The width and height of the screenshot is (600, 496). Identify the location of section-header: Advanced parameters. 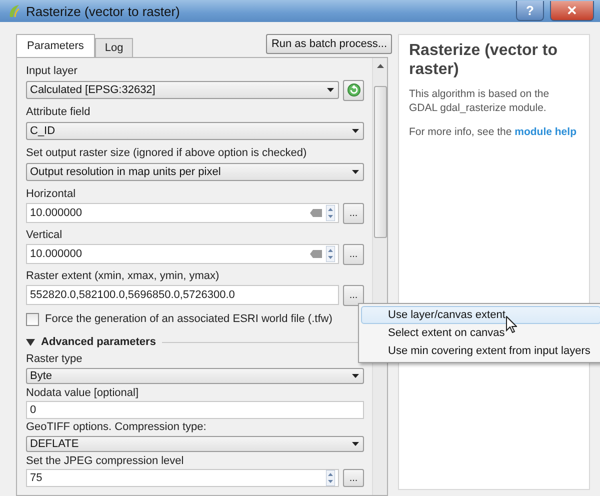
(98, 342).